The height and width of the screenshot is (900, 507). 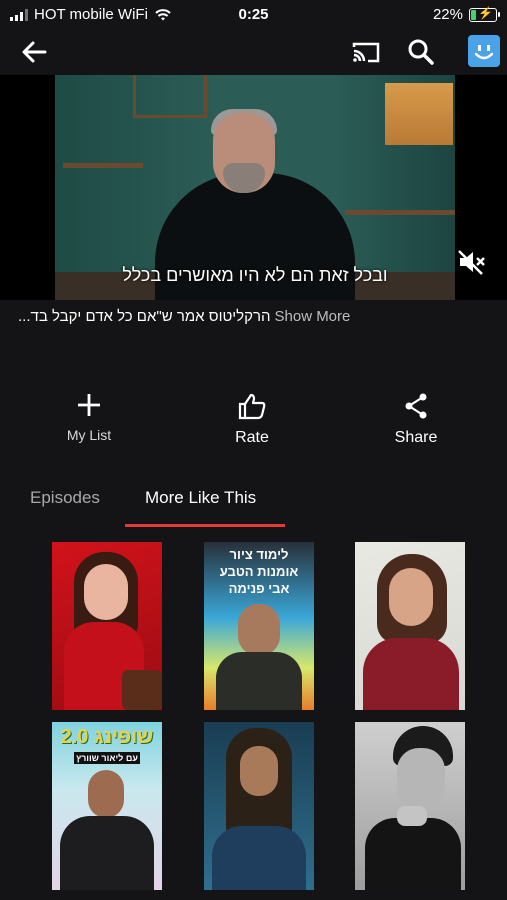 What do you see at coordinates (416, 406) in the screenshot?
I see `share-icon` at bounding box center [416, 406].